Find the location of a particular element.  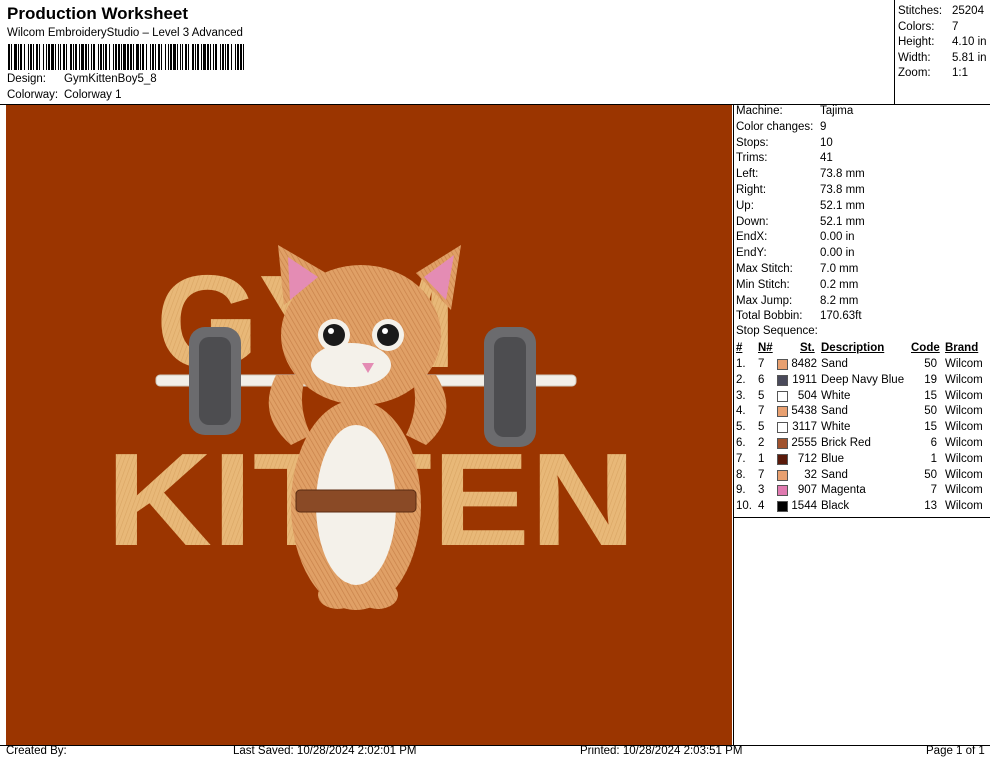

stop-sequence-row: 5. 5 3117 White 15 Wilcom is located at coordinates (861, 428).